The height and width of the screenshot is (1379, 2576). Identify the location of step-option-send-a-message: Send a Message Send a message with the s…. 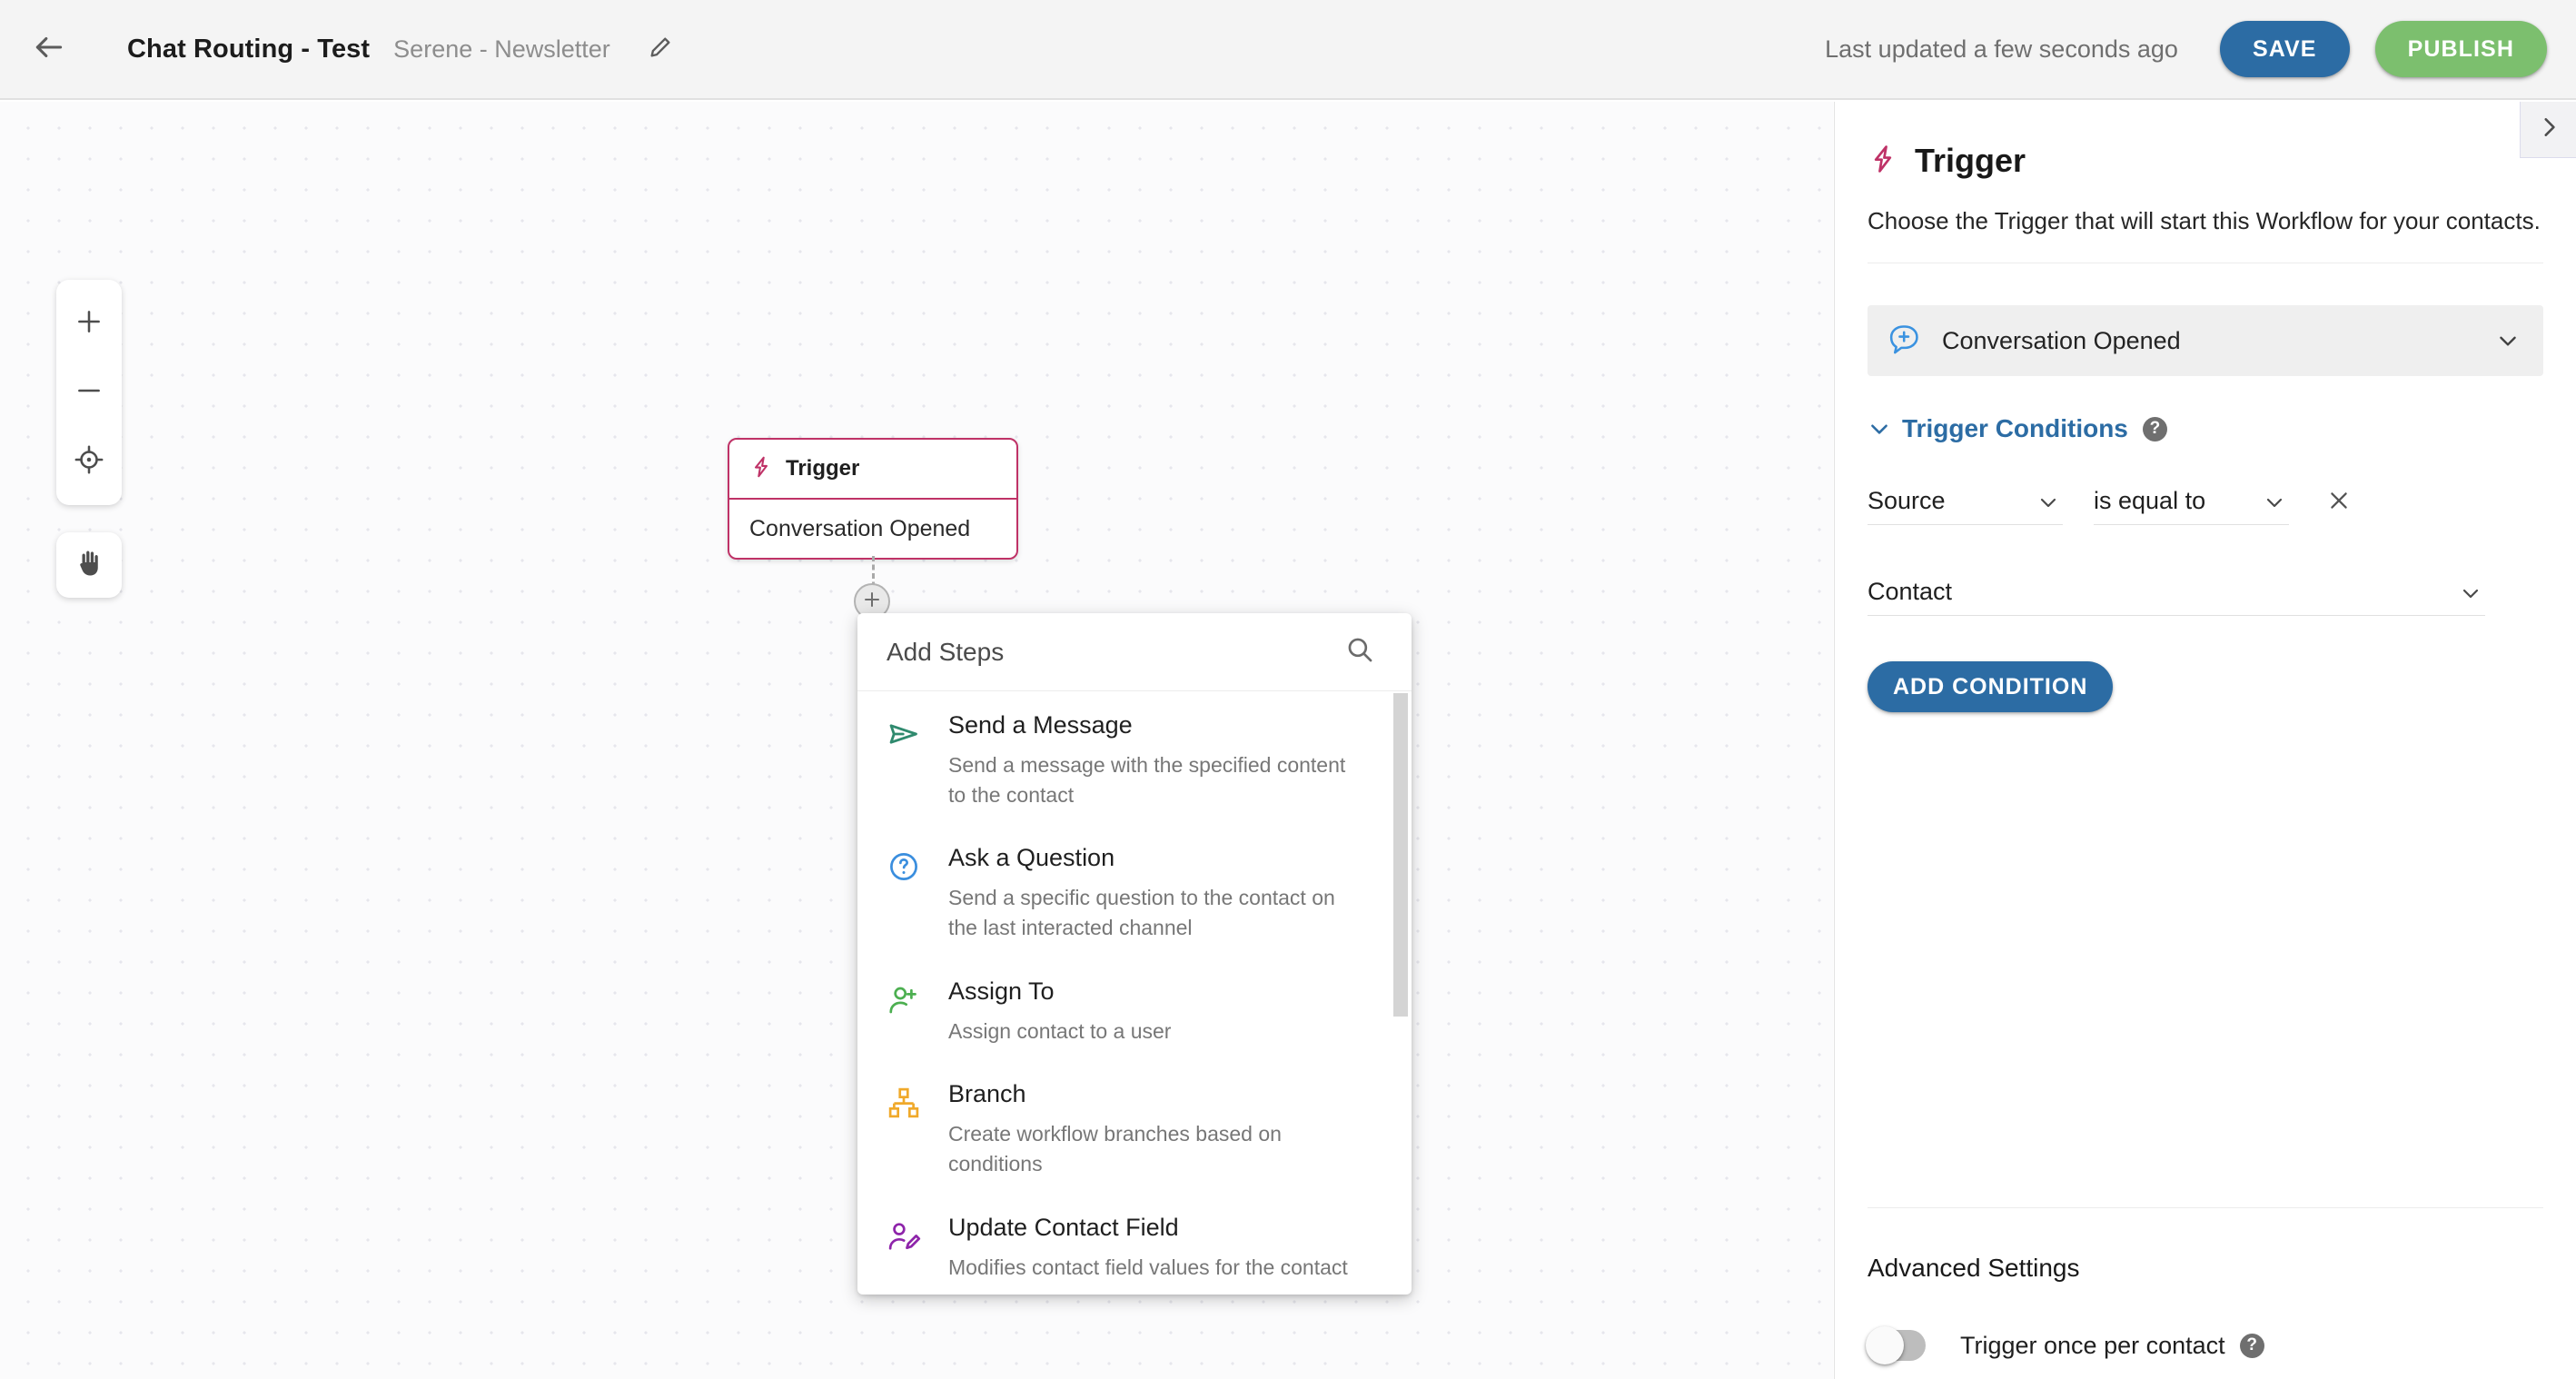
(1134, 757).